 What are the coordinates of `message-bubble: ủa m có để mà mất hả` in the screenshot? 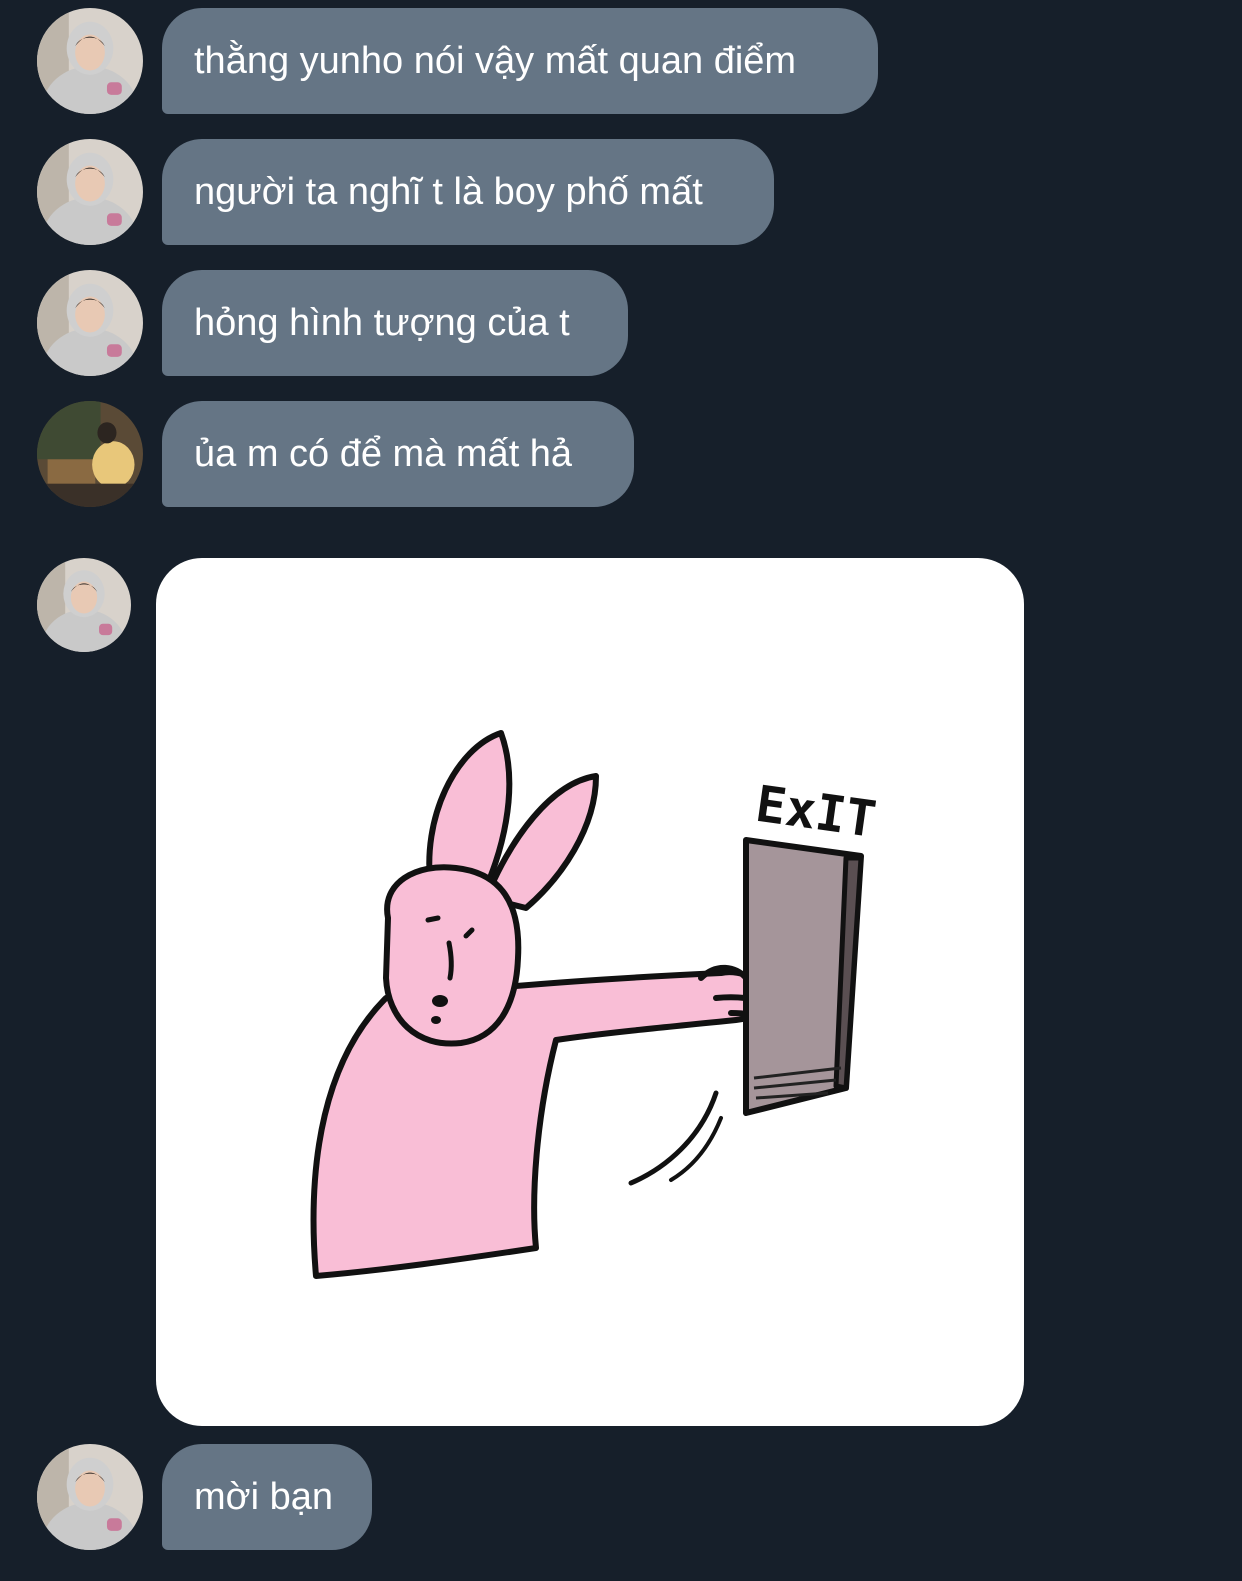 It's located at (398, 454).